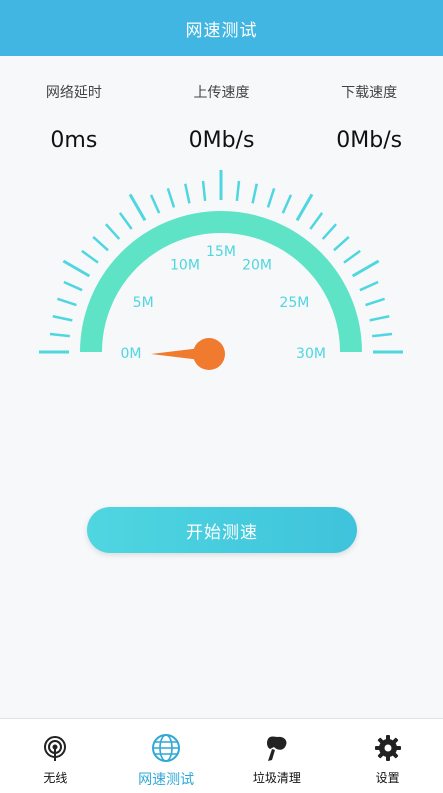  Describe the element at coordinates (277, 748) in the screenshot. I see `broom-icon` at that location.